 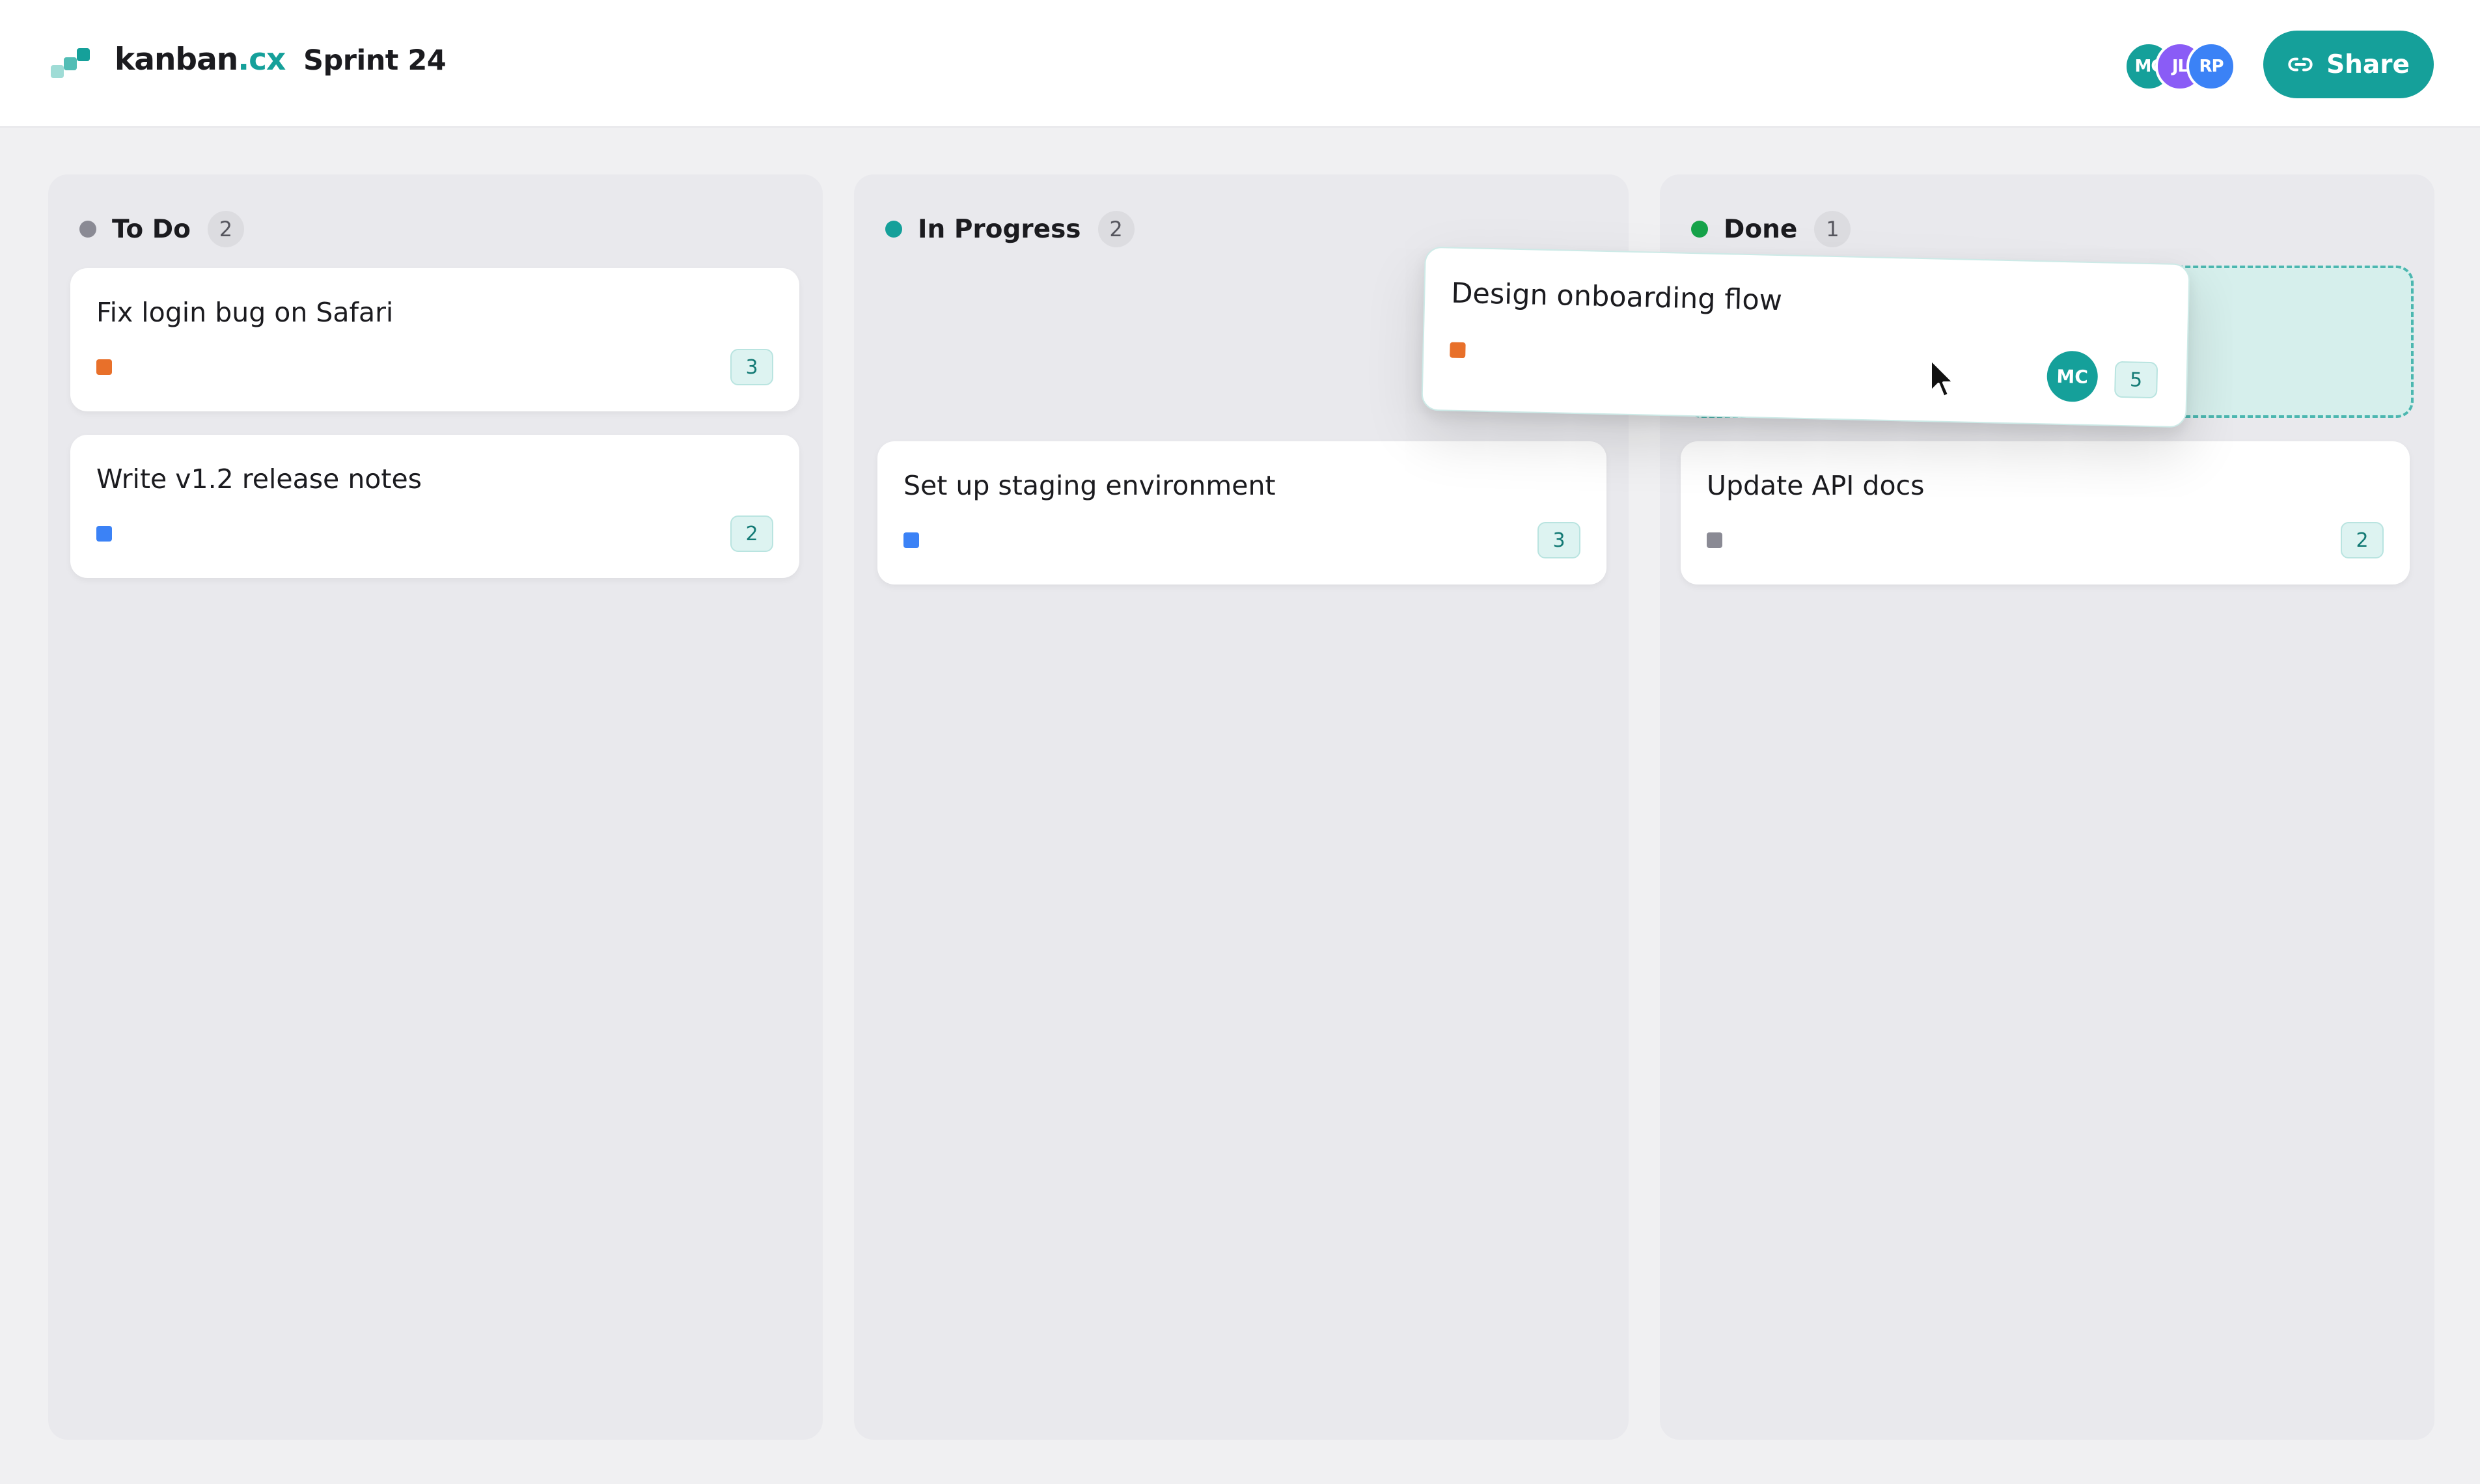 What do you see at coordinates (2211, 66) in the screenshot?
I see `avatar: RP` at bounding box center [2211, 66].